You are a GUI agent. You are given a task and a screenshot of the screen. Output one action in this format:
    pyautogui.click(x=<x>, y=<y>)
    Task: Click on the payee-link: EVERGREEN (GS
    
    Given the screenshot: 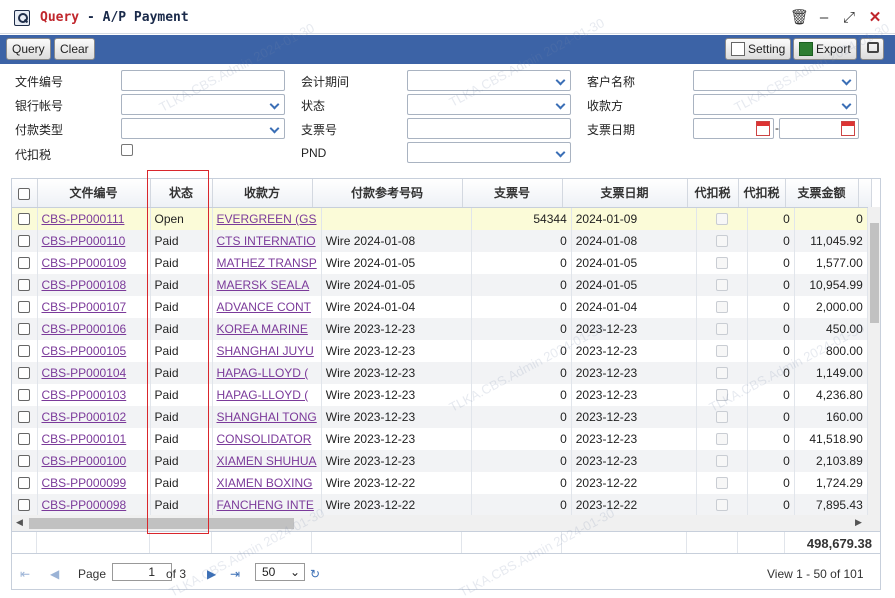 What is the action you would take?
    pyautogui.click(x=267, y=219)
    